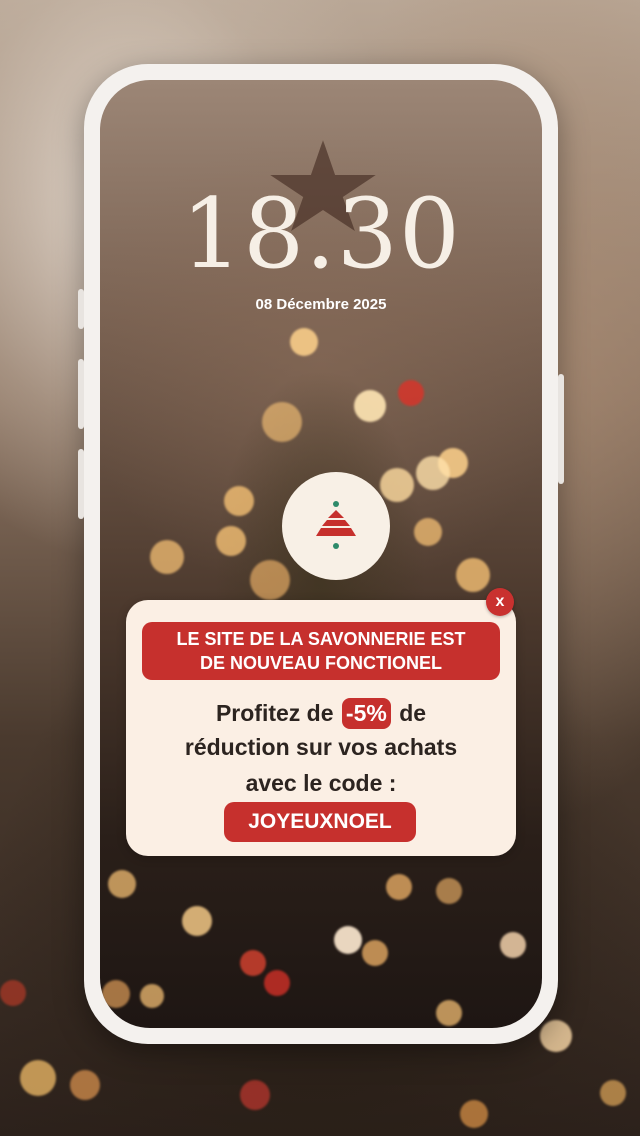 The image size is (640, 1136). I want to click on notification-title-line1: LE SITE DE LA SAVONNERIE EST, so click(321, 639).